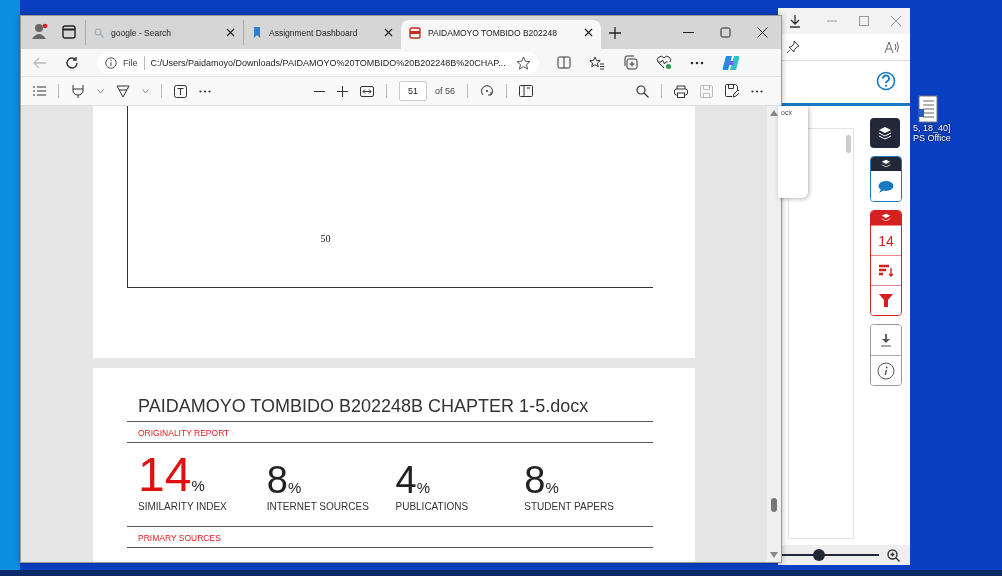 The height and width of the screenshot is (576, 1002). I want to click on help-icon, so click(886, 81).